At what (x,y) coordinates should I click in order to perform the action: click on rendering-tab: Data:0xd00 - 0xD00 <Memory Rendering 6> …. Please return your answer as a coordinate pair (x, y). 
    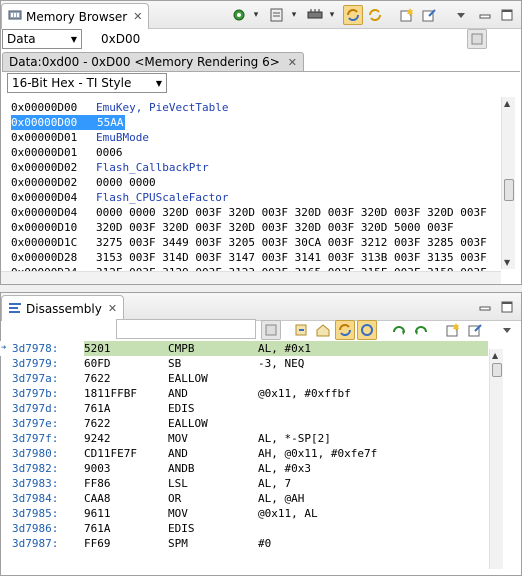
    Looking at the image, I should click on (153, 61).